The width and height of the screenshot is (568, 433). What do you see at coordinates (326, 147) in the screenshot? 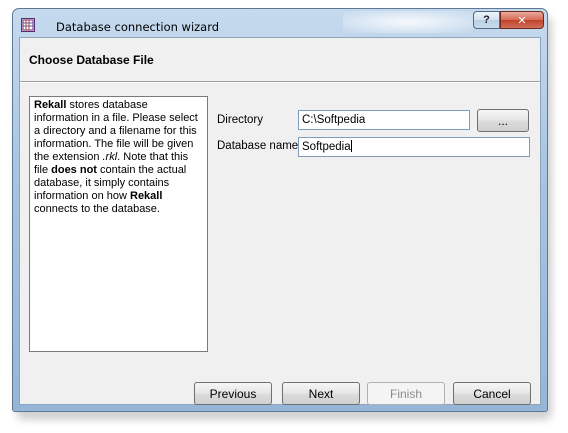
I see `database-name-value: Softpedia` at bounding box center [326, 147].